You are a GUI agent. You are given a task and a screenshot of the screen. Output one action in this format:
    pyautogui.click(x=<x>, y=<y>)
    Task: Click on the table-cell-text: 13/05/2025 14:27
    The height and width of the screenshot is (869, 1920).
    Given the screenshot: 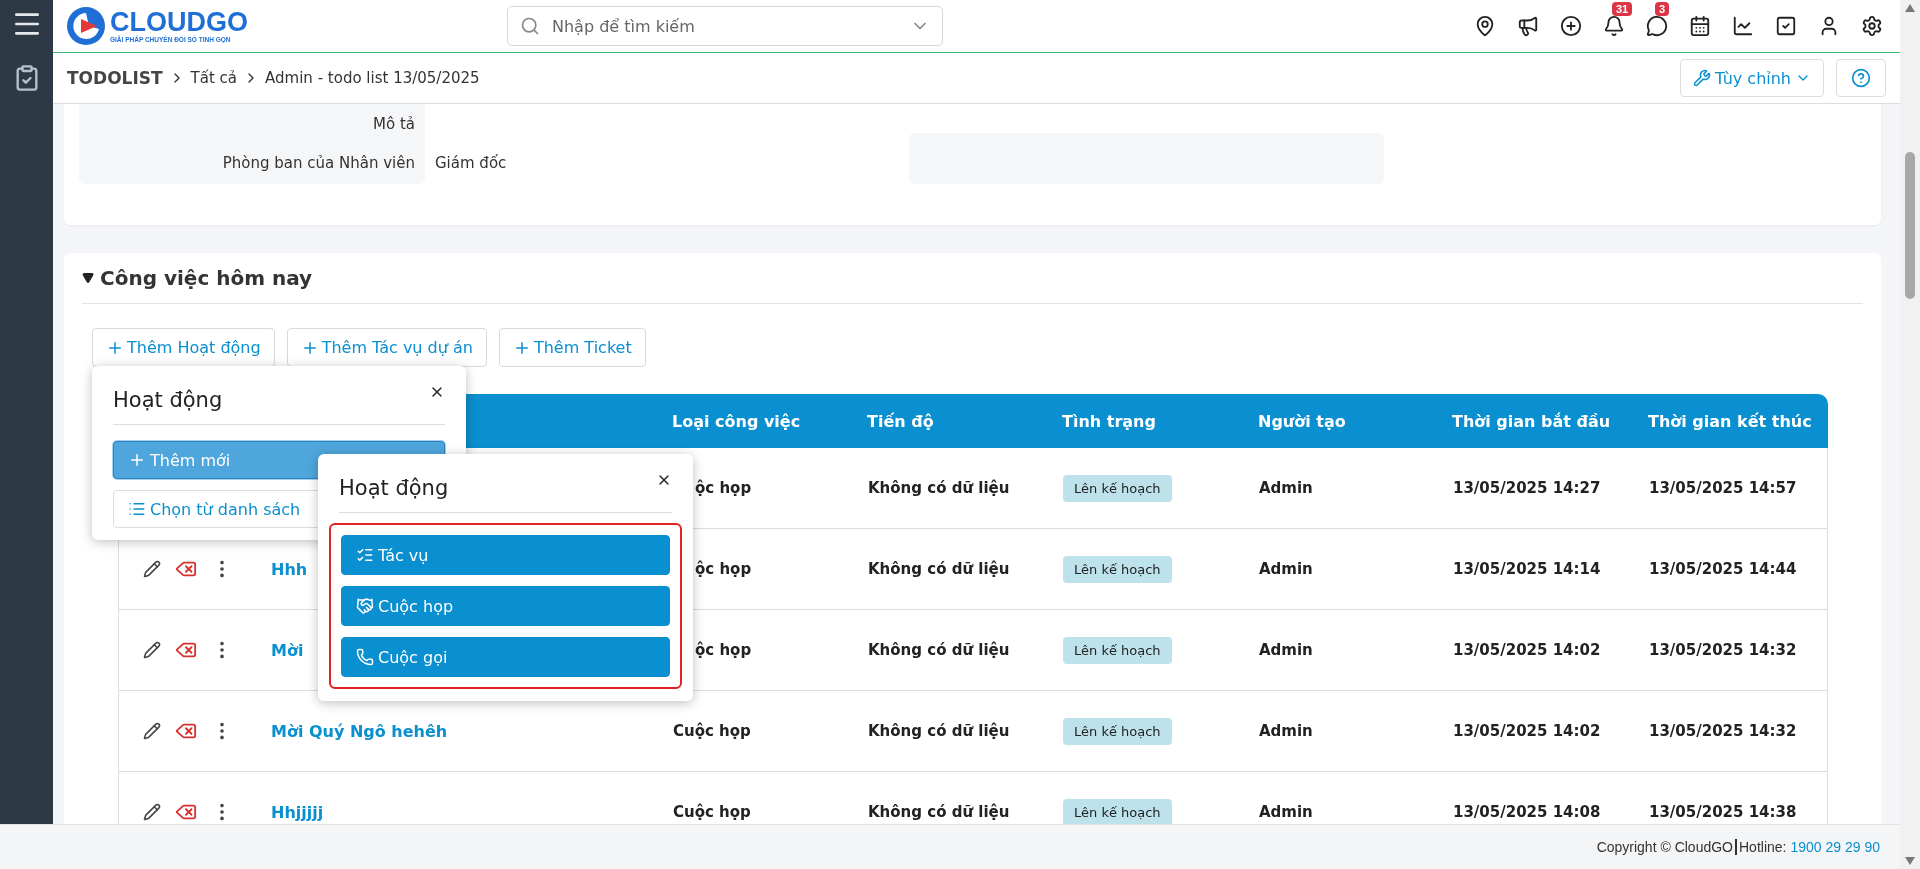 What is the action you would take?
    pyautogui.click(x=1527, y=488)
    